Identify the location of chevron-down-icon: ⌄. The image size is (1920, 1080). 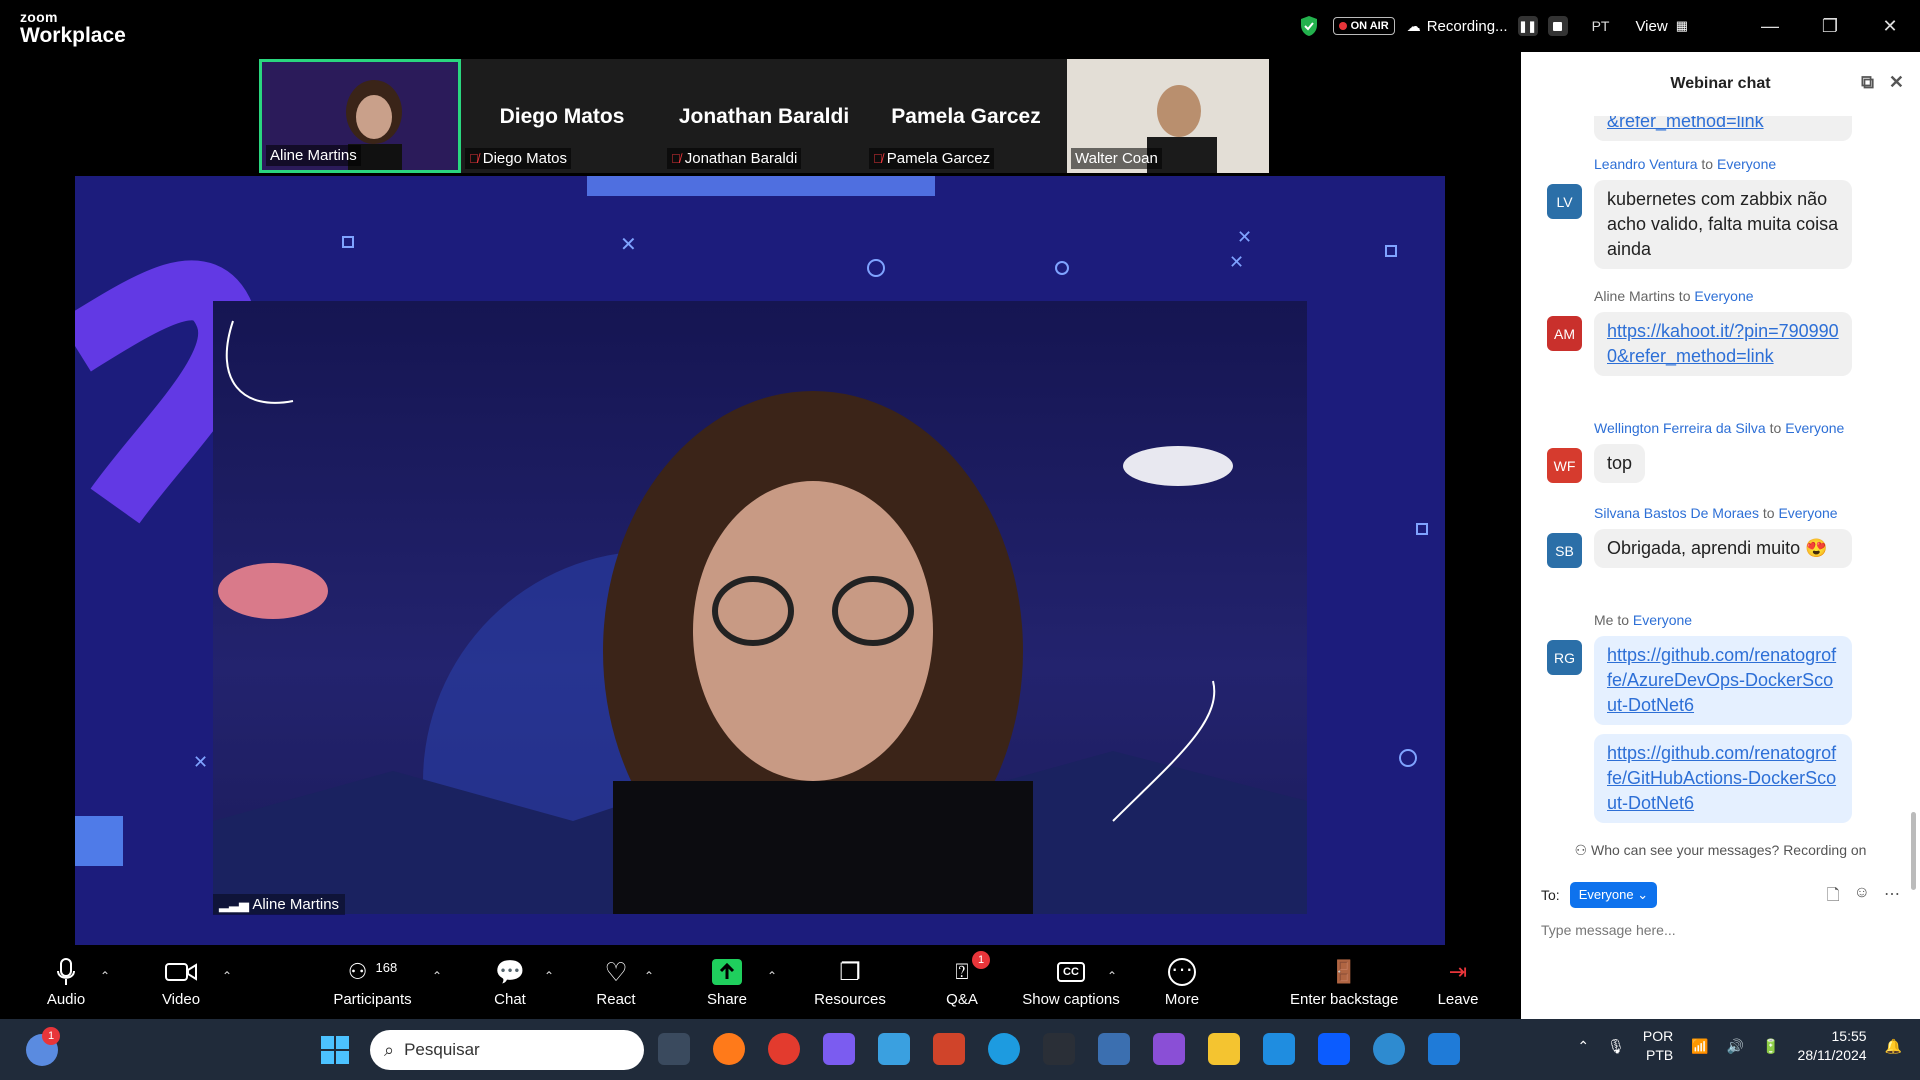
(1643, 894).